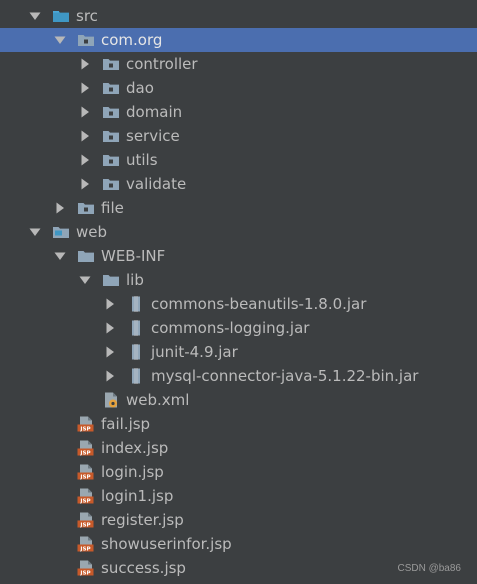  Describe the element at coordinates (238, 544) in the screenshot. I see `tree-row: JSP showuserinfor.jsp` at that location.